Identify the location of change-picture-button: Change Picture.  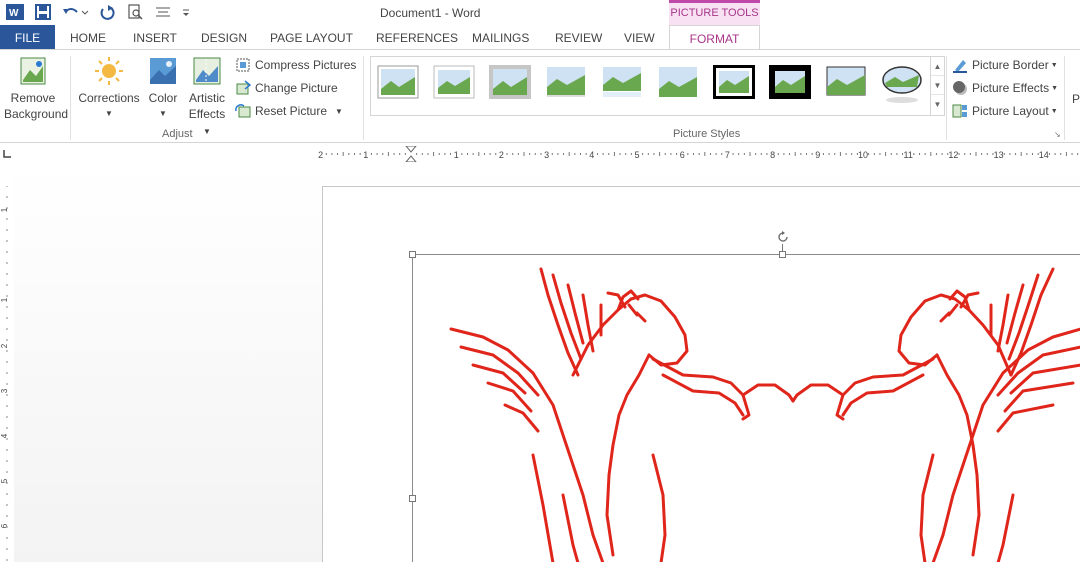
(286, 88).